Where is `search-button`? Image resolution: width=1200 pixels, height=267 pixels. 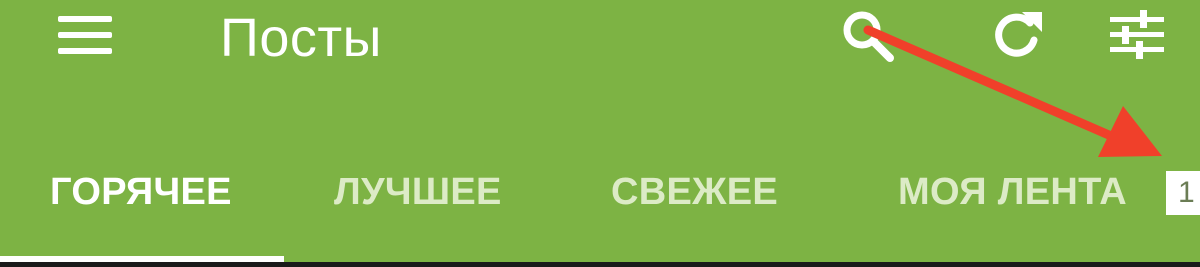 search-button is located at coordinates (867, 35).